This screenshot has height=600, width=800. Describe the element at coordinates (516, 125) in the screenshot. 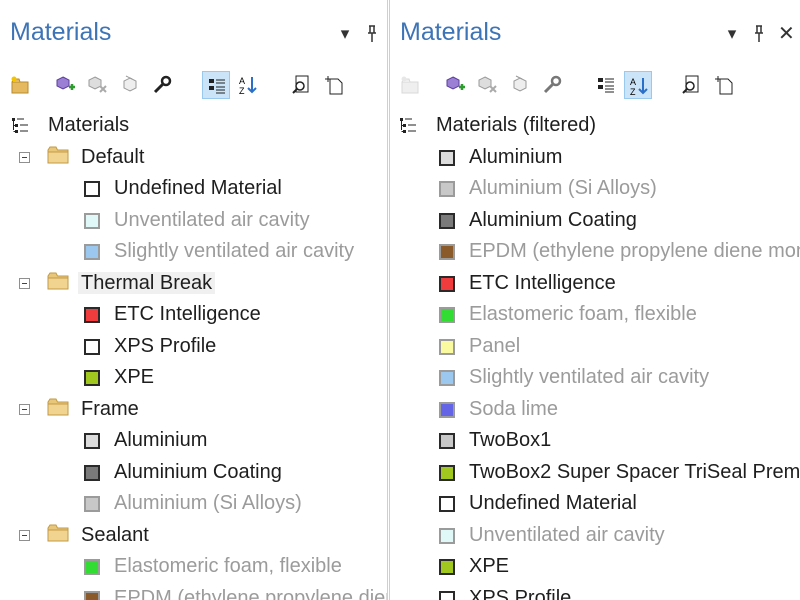

I see `tree-root-label: Materials (filtered)` at that location.